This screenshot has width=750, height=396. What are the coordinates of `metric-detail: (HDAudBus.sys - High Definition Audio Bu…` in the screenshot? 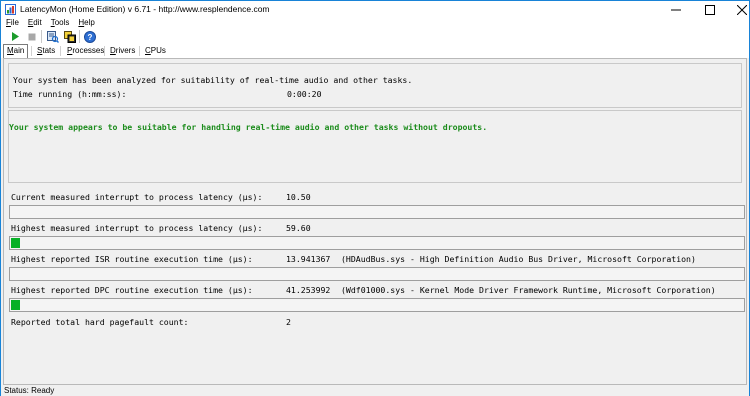 It's located at (518, 259).